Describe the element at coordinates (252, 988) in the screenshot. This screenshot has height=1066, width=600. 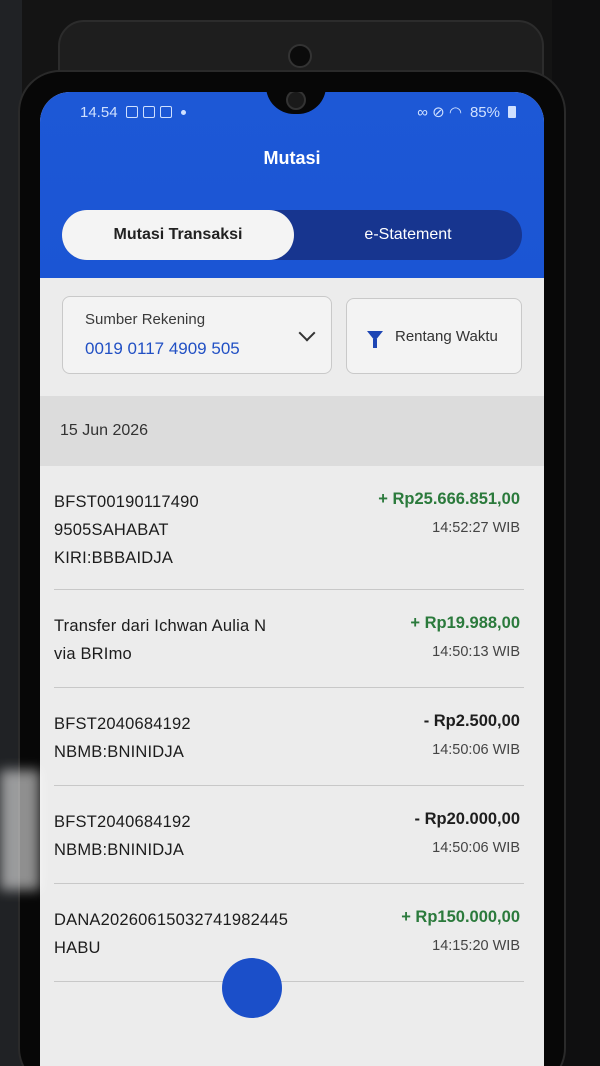
I see `floating-action-button` at that location.